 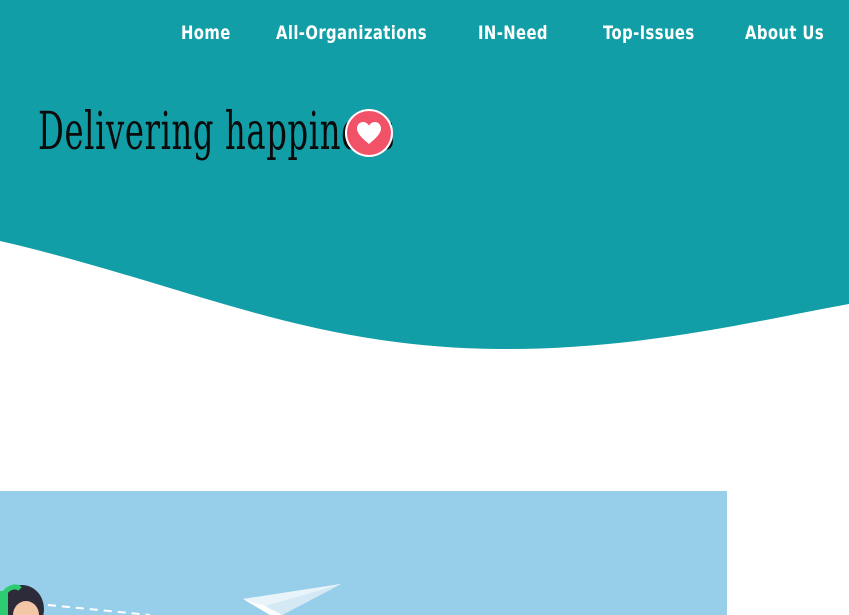 I want to click on nav-about-us: About Us, so click(x=784, y=33).